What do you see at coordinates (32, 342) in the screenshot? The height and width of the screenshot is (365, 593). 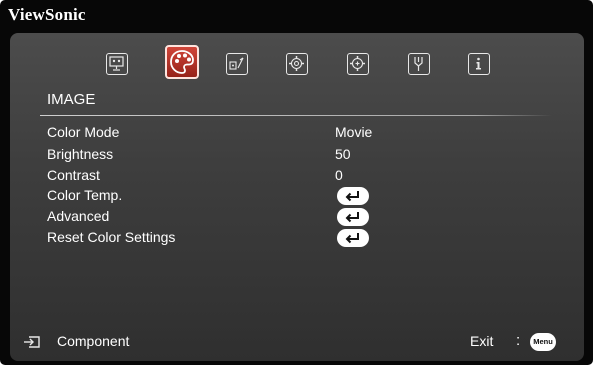 I see `input-source-icon` at bounding box center [32, 342].